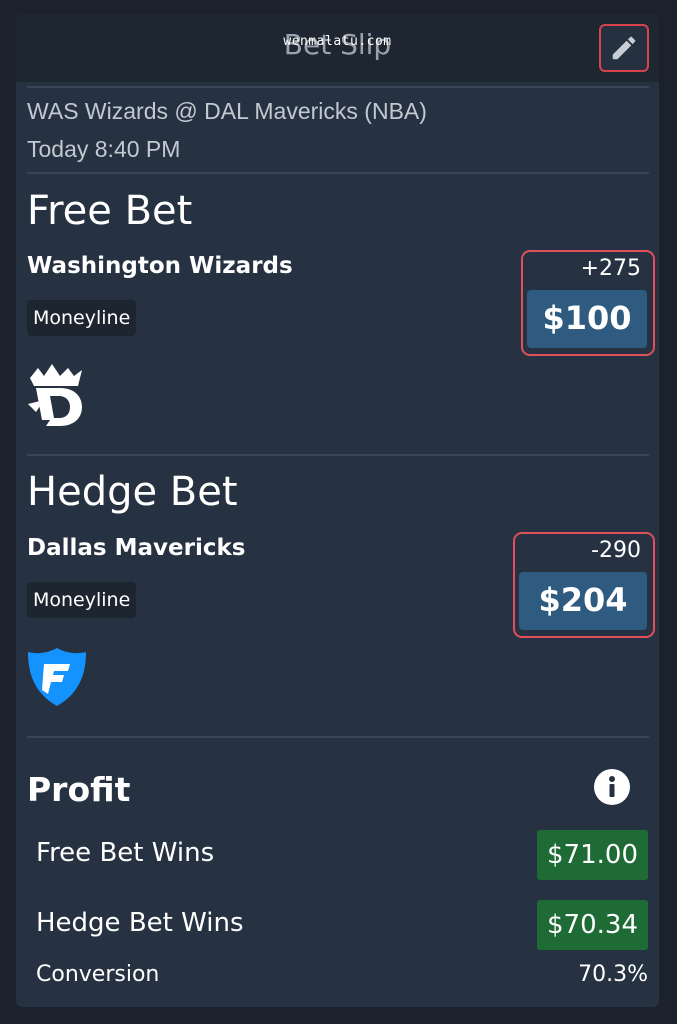 The image size is (677, 1024). Describe the element at coordinates (592, 925) in the screenshot. I see `hedge-bet-wins-value: $70.34` at that location.